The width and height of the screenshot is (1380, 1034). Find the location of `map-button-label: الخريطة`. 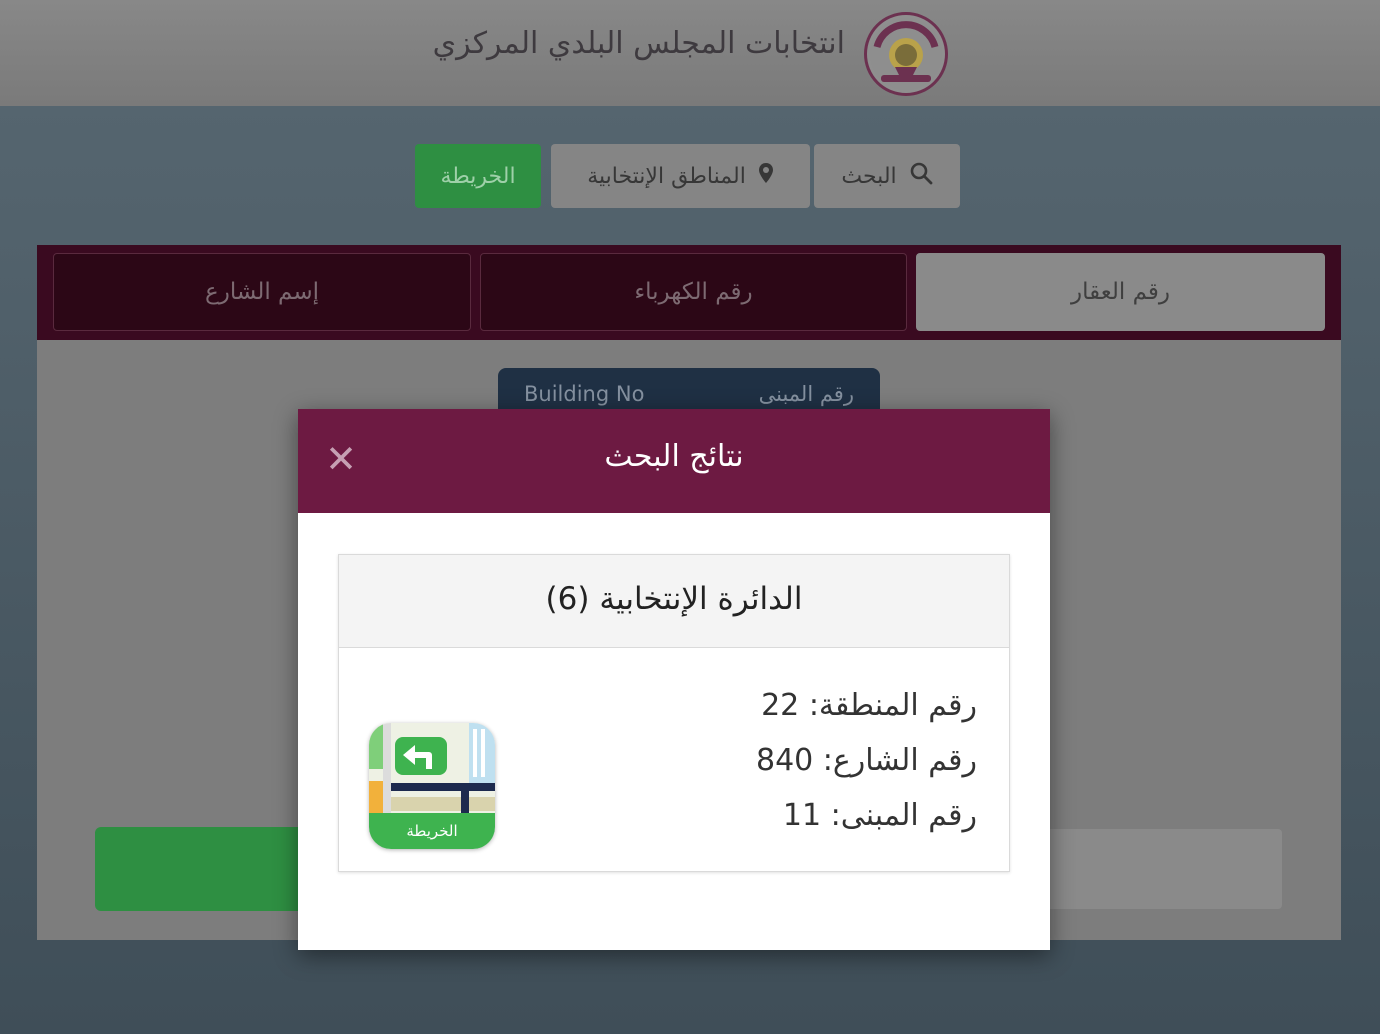

map-button-label: الخريطة is located at coordinates (432, 831).